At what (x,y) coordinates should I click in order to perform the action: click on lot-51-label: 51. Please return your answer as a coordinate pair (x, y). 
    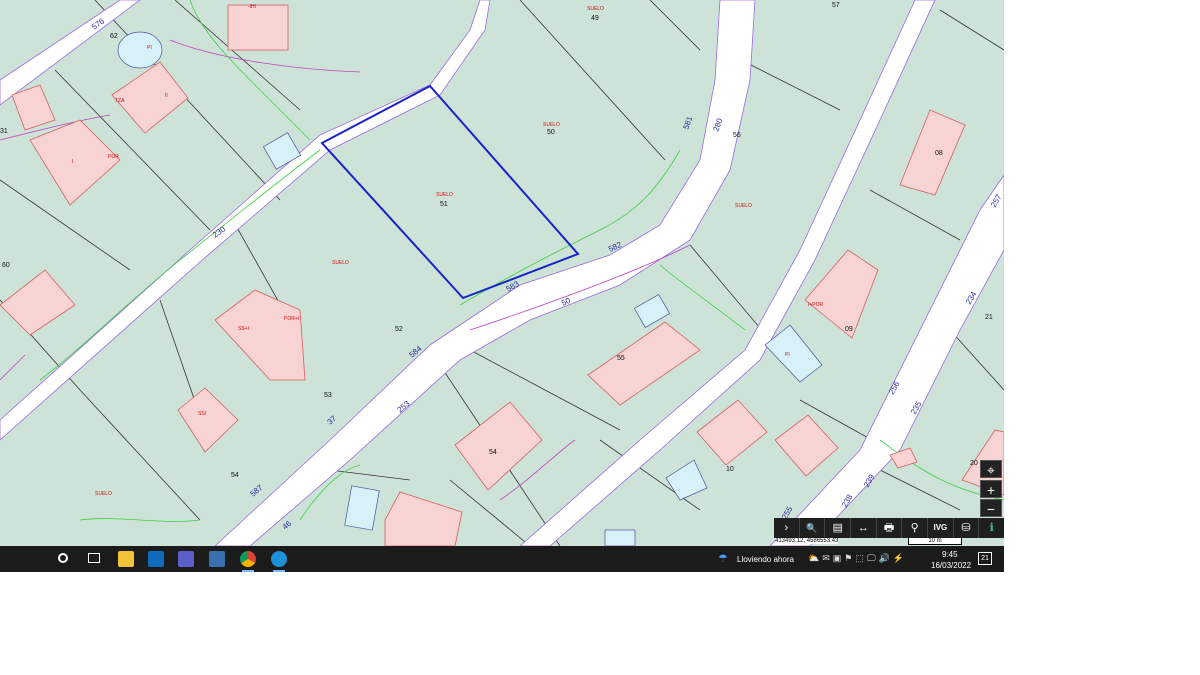
    Looking at the image, I should click on (444, 204).